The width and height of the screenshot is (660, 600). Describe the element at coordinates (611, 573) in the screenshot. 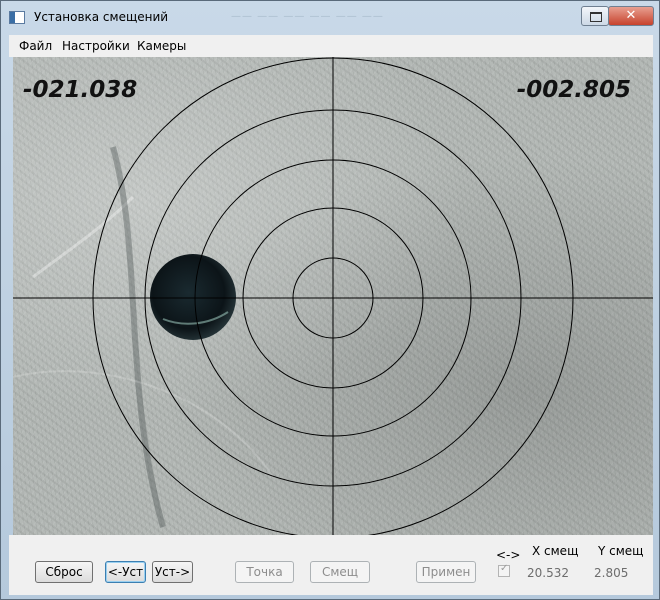

I see `y-offset-value: 2.805` at that location.